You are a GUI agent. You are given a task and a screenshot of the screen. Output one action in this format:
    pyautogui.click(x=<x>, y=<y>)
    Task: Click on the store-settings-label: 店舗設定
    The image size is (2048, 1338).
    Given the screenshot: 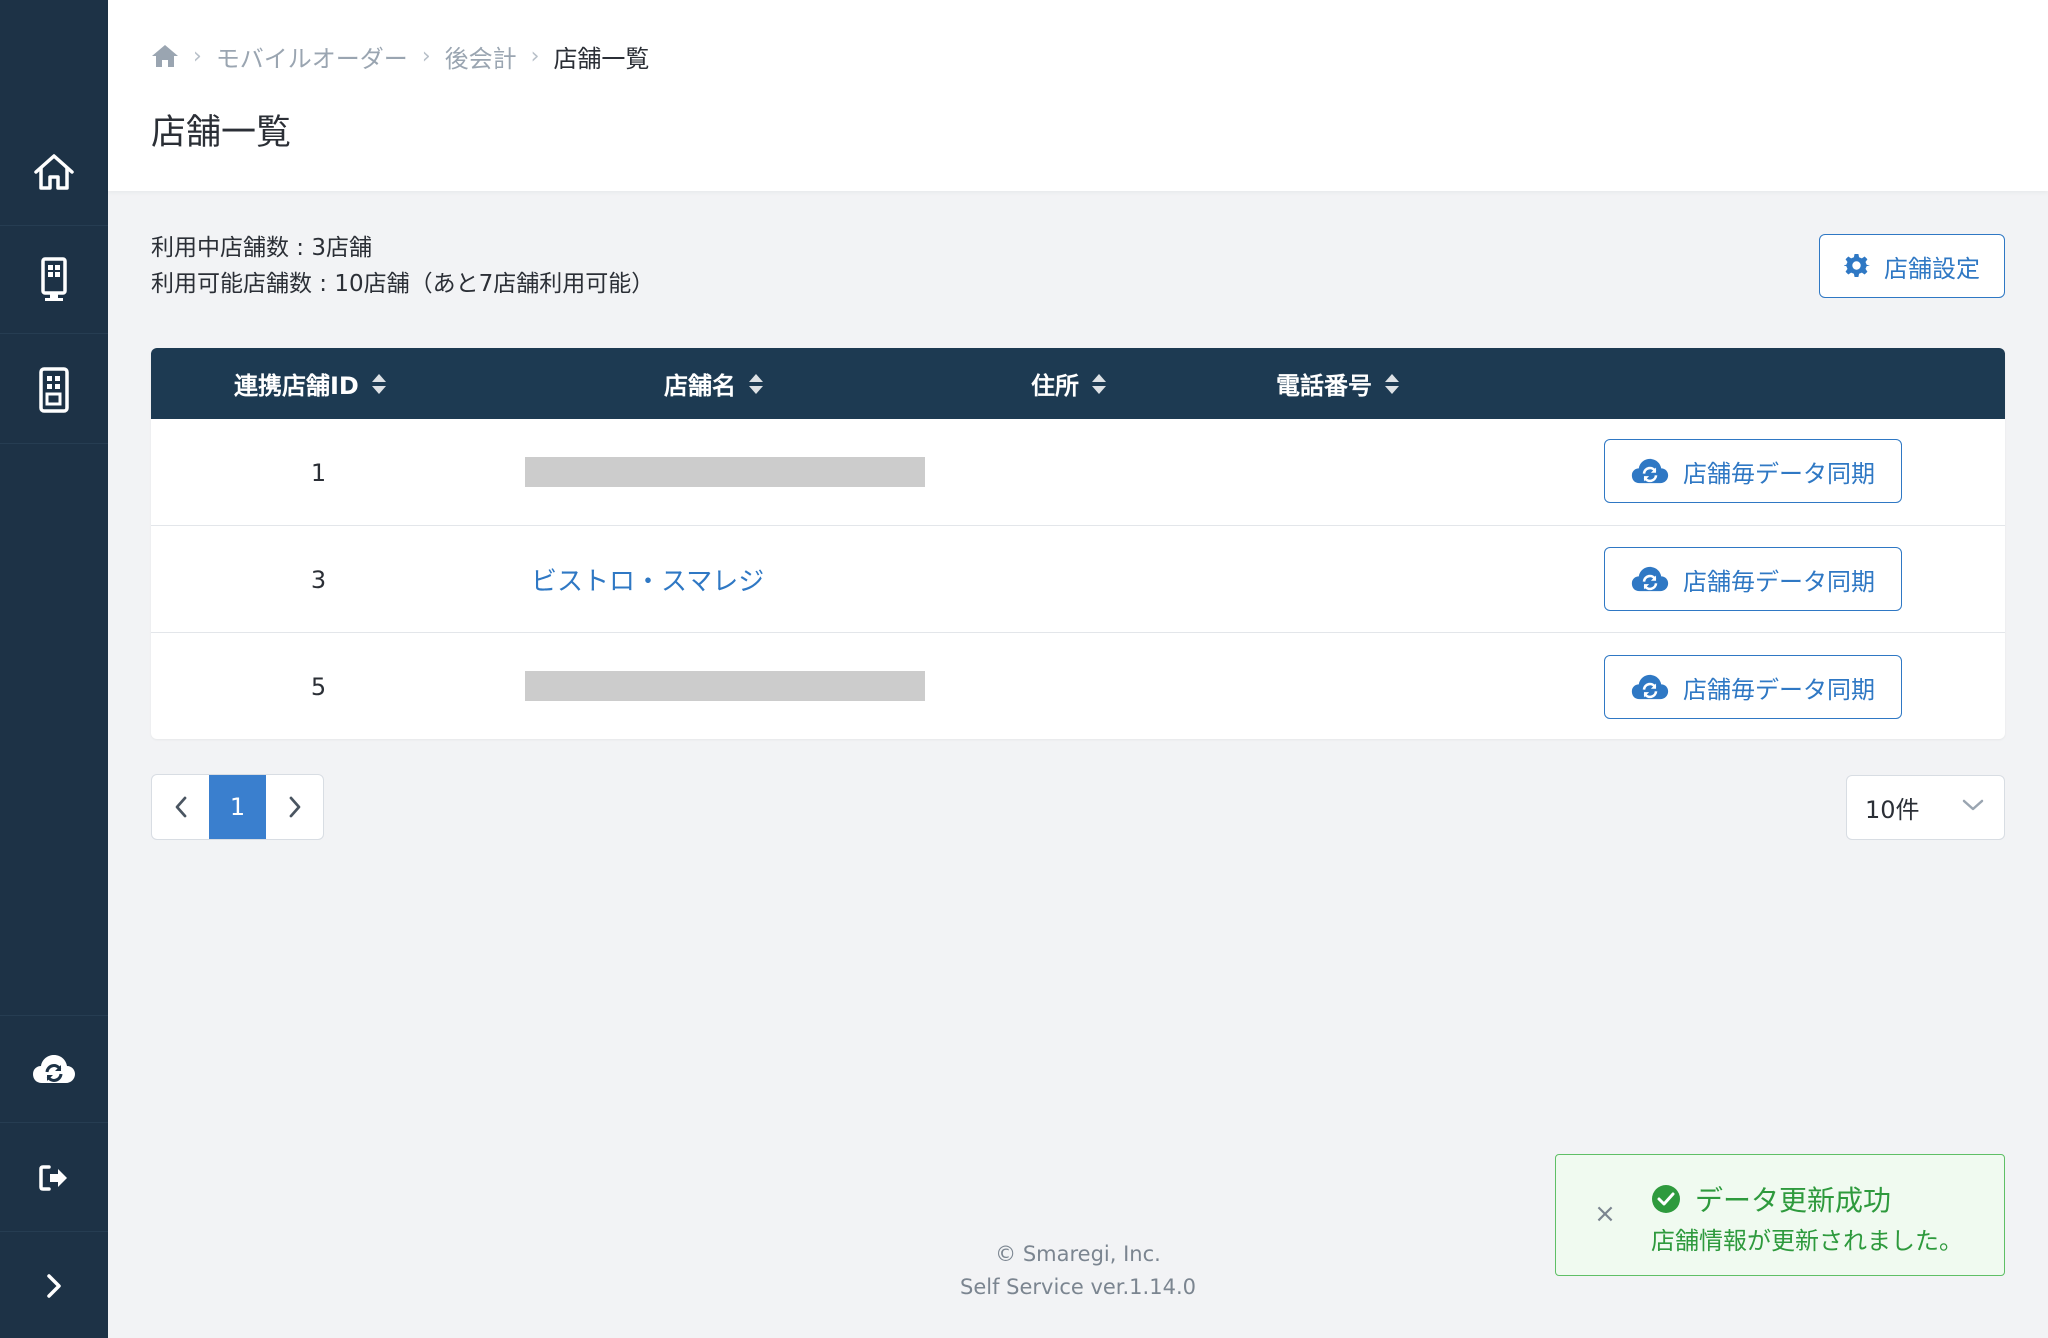 What is the action you would take?
    pyautogui.click(x=1932, y=269)
    